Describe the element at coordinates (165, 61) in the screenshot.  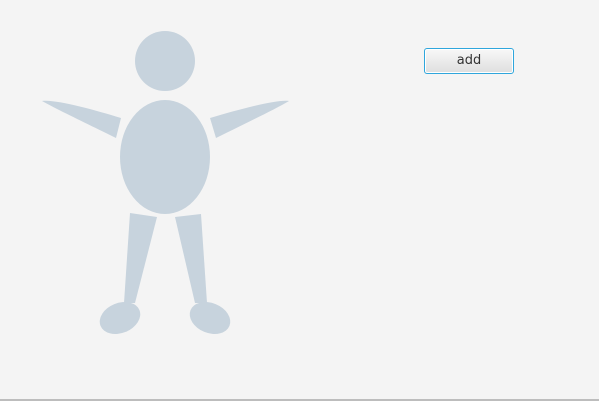
I see `figure-head` at that location.